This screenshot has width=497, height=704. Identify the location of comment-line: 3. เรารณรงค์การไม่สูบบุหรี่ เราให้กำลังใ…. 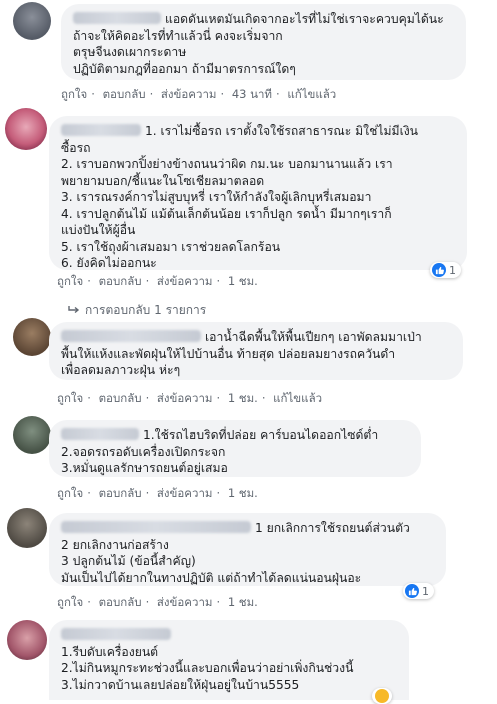
(216, 197).